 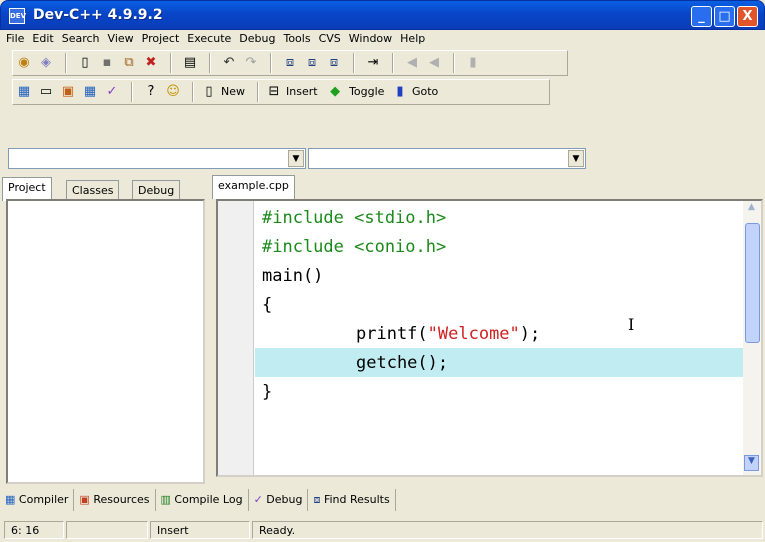 I want to click on edit-mode: Insert, so click(x=200, y=530).